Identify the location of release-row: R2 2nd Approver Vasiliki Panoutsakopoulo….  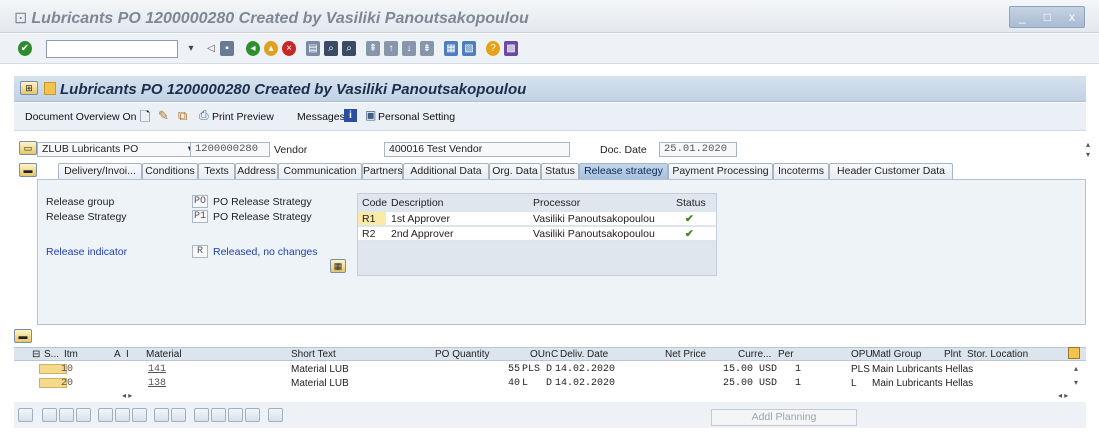
(537, 234).